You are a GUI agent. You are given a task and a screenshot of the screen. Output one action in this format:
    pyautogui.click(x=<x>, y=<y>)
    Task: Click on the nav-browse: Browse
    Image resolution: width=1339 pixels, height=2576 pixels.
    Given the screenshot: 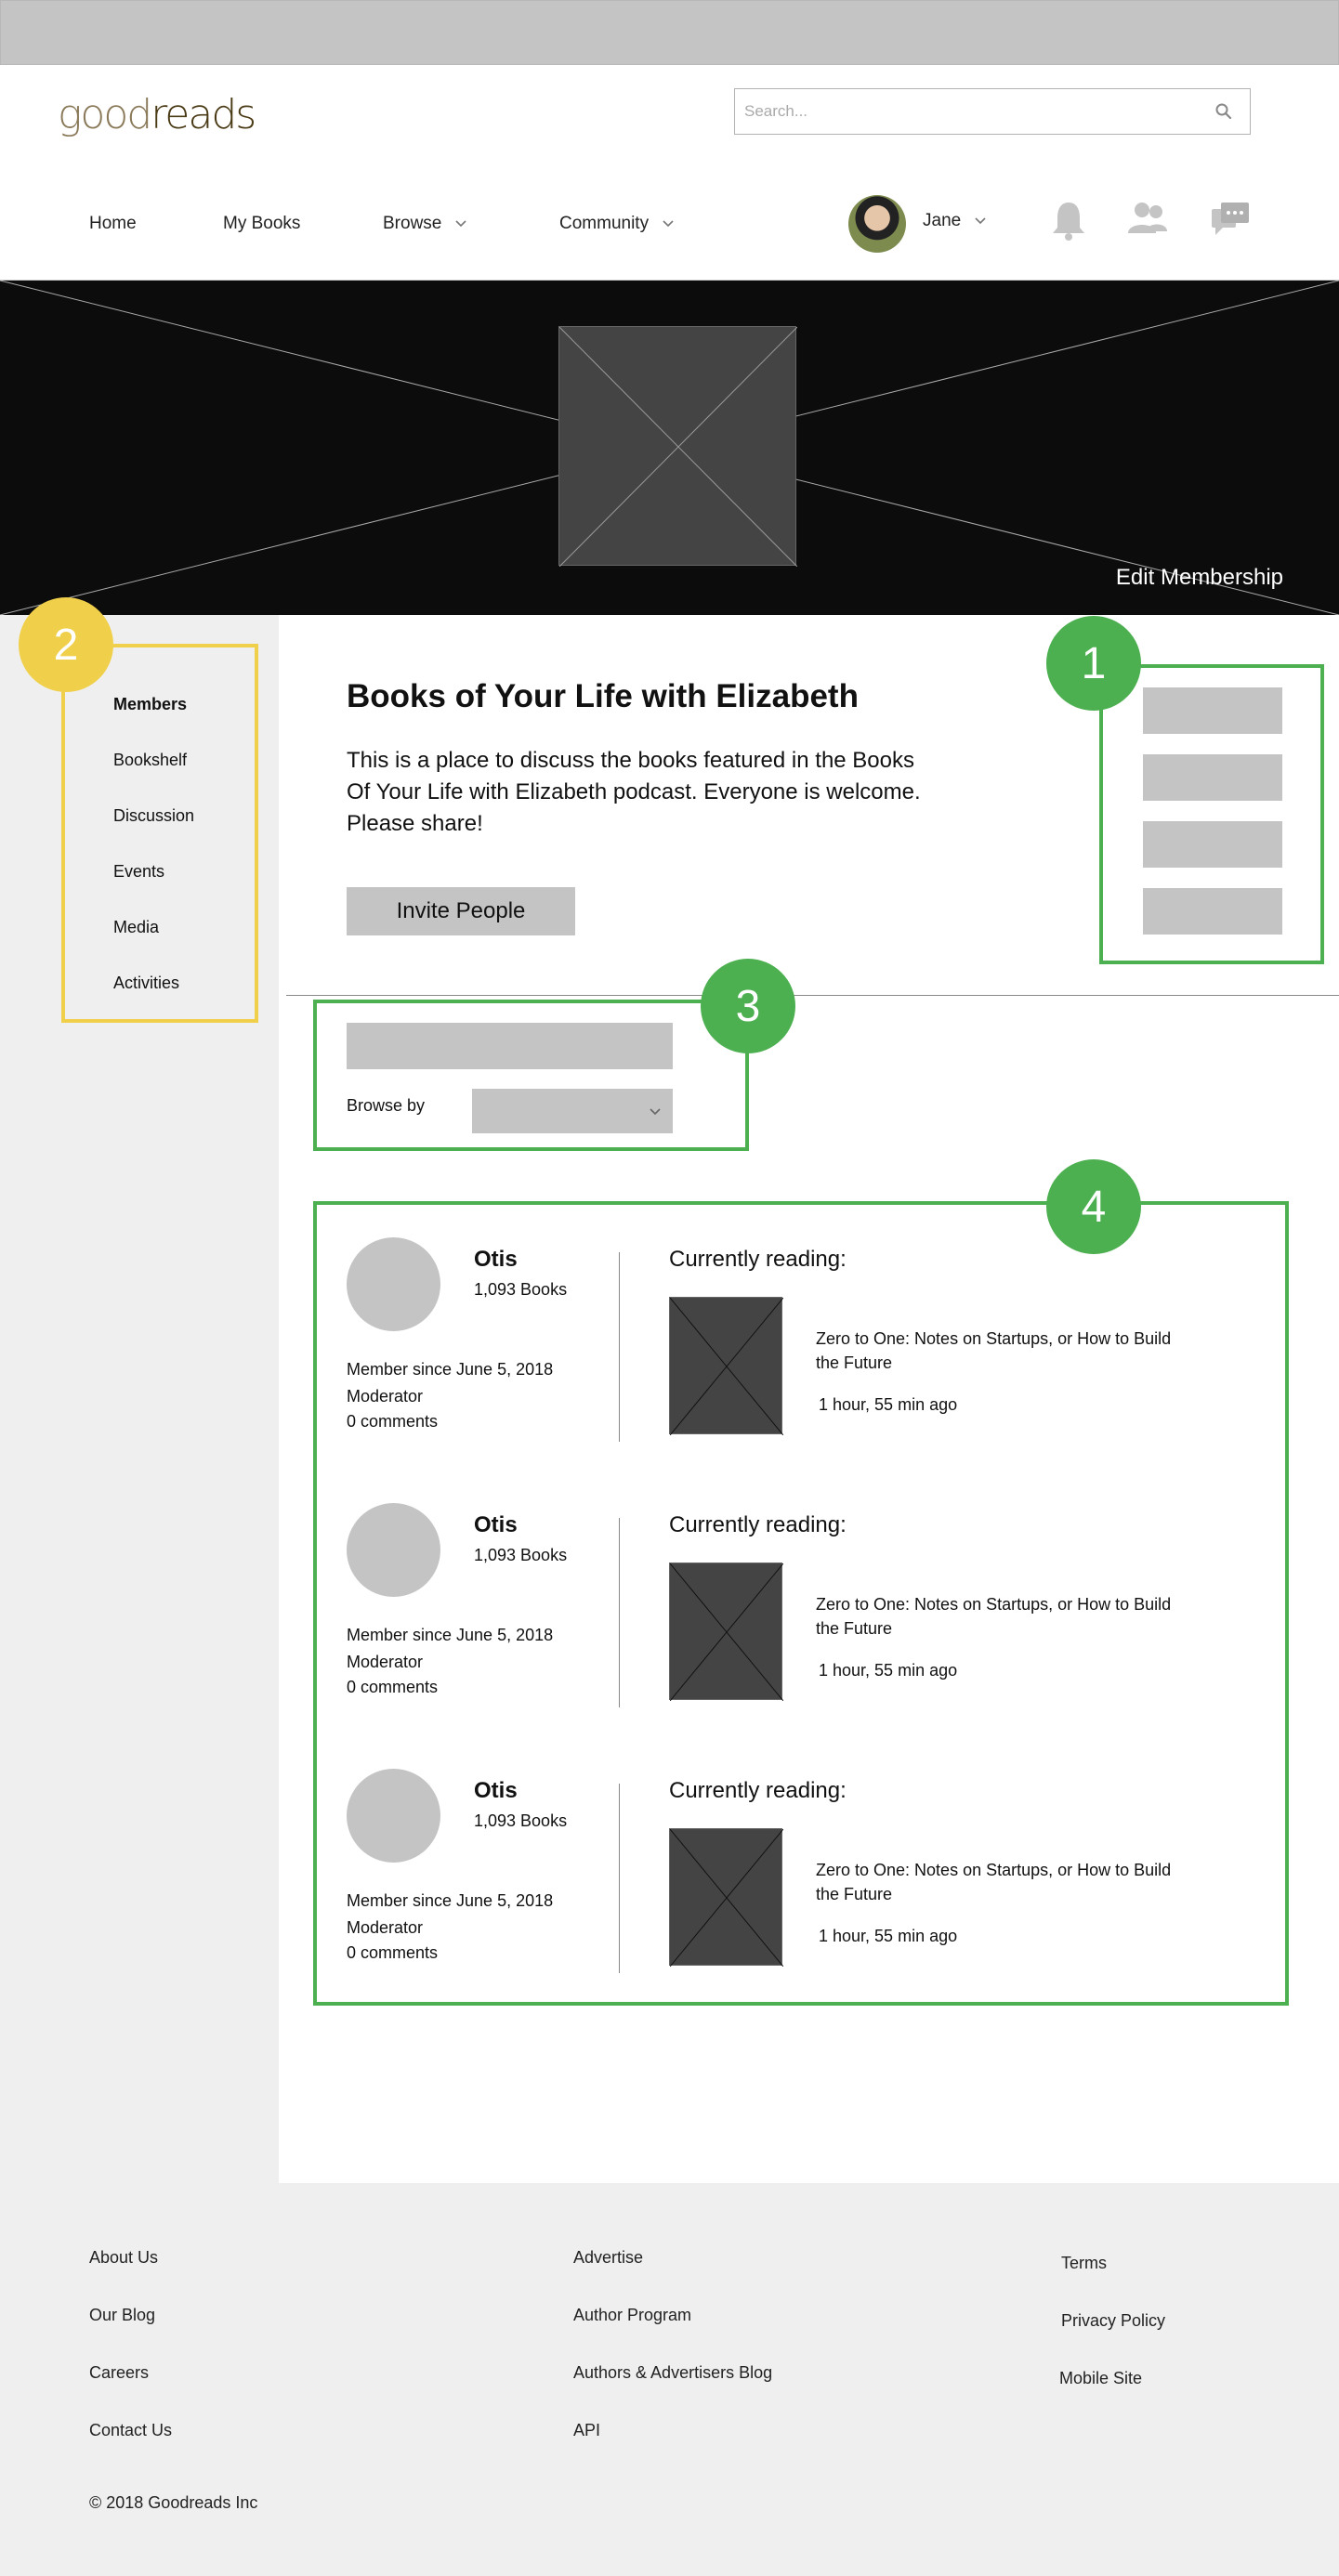 What is the action you would take?
    pyautogui.click(x=425, y=224)
    